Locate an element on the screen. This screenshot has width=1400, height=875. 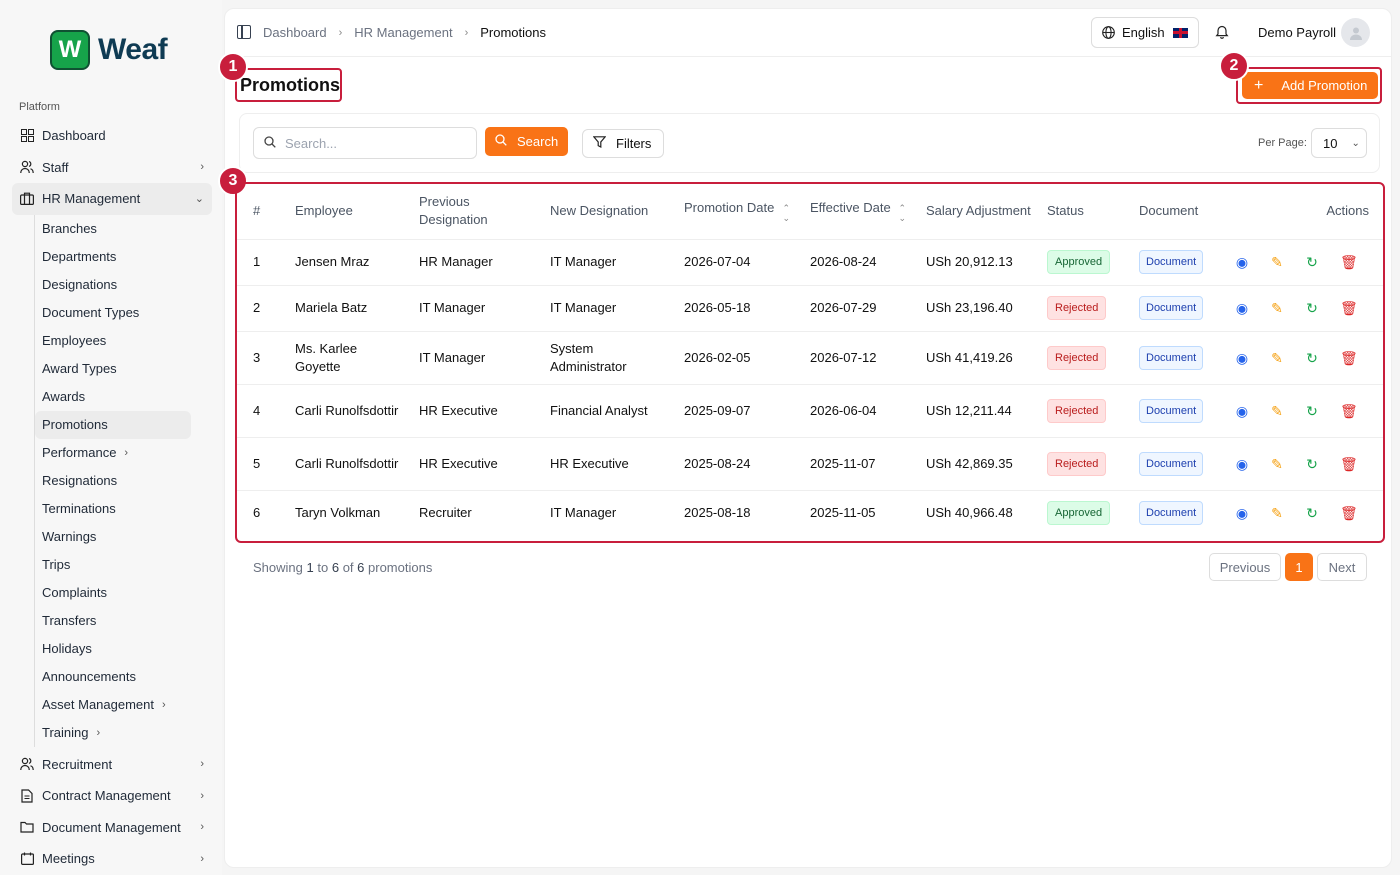
sidebar-item-document-management: Document Management › is located at coordinates (112, 828).